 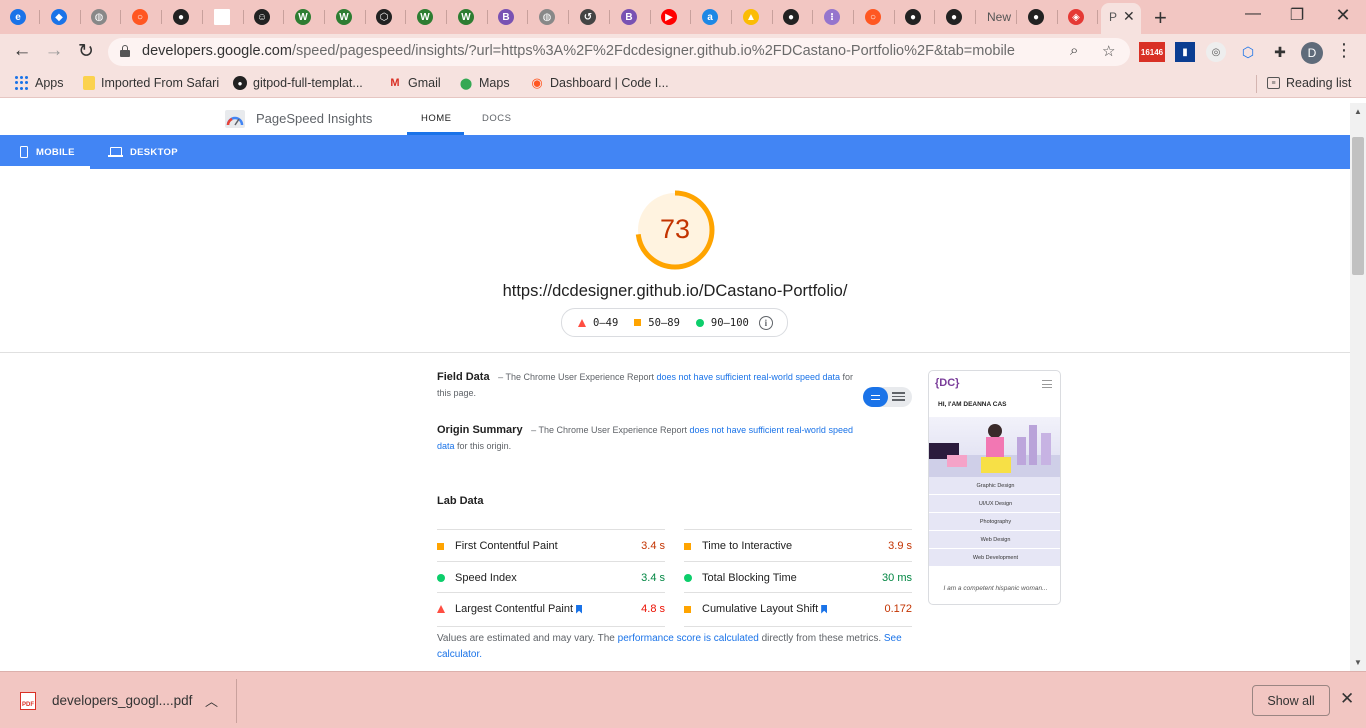 I want to click on bookmark-label: Gmail, so click(x=424, y=83).